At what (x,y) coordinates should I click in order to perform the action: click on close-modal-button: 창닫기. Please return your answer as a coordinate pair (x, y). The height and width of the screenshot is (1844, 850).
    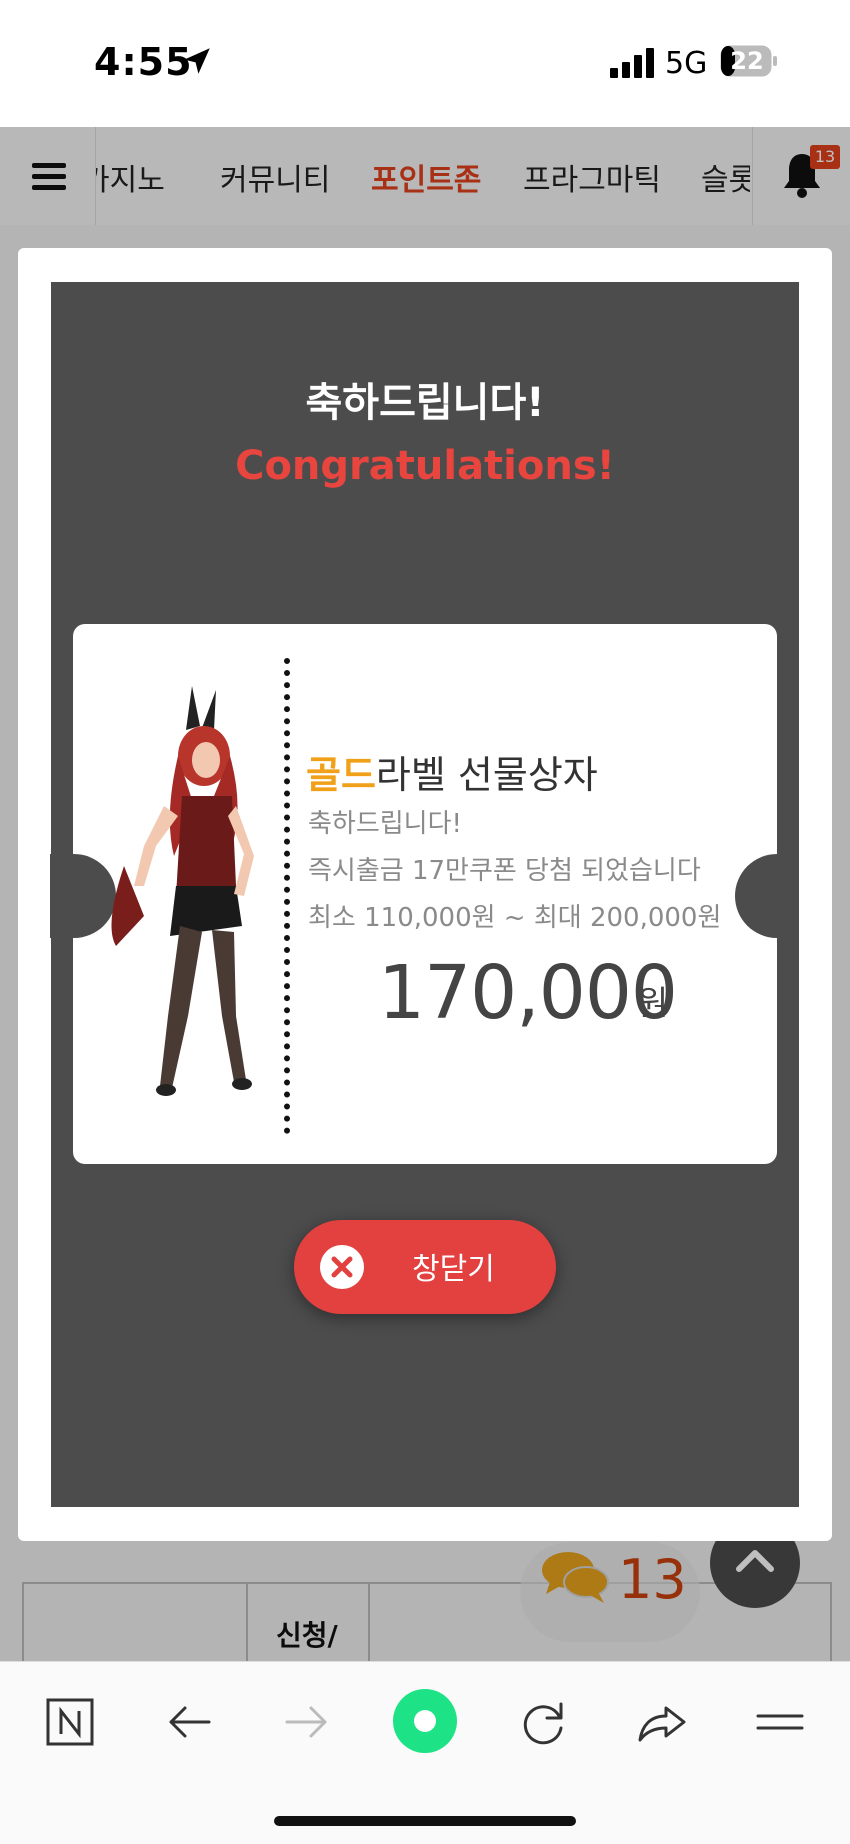
    Looking at the image, I should click on (425, 1267).